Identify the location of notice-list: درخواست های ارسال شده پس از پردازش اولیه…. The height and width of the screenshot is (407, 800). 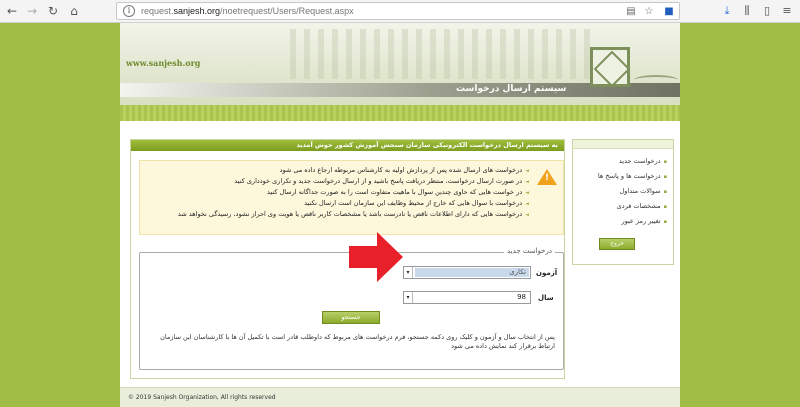
(344, 192).